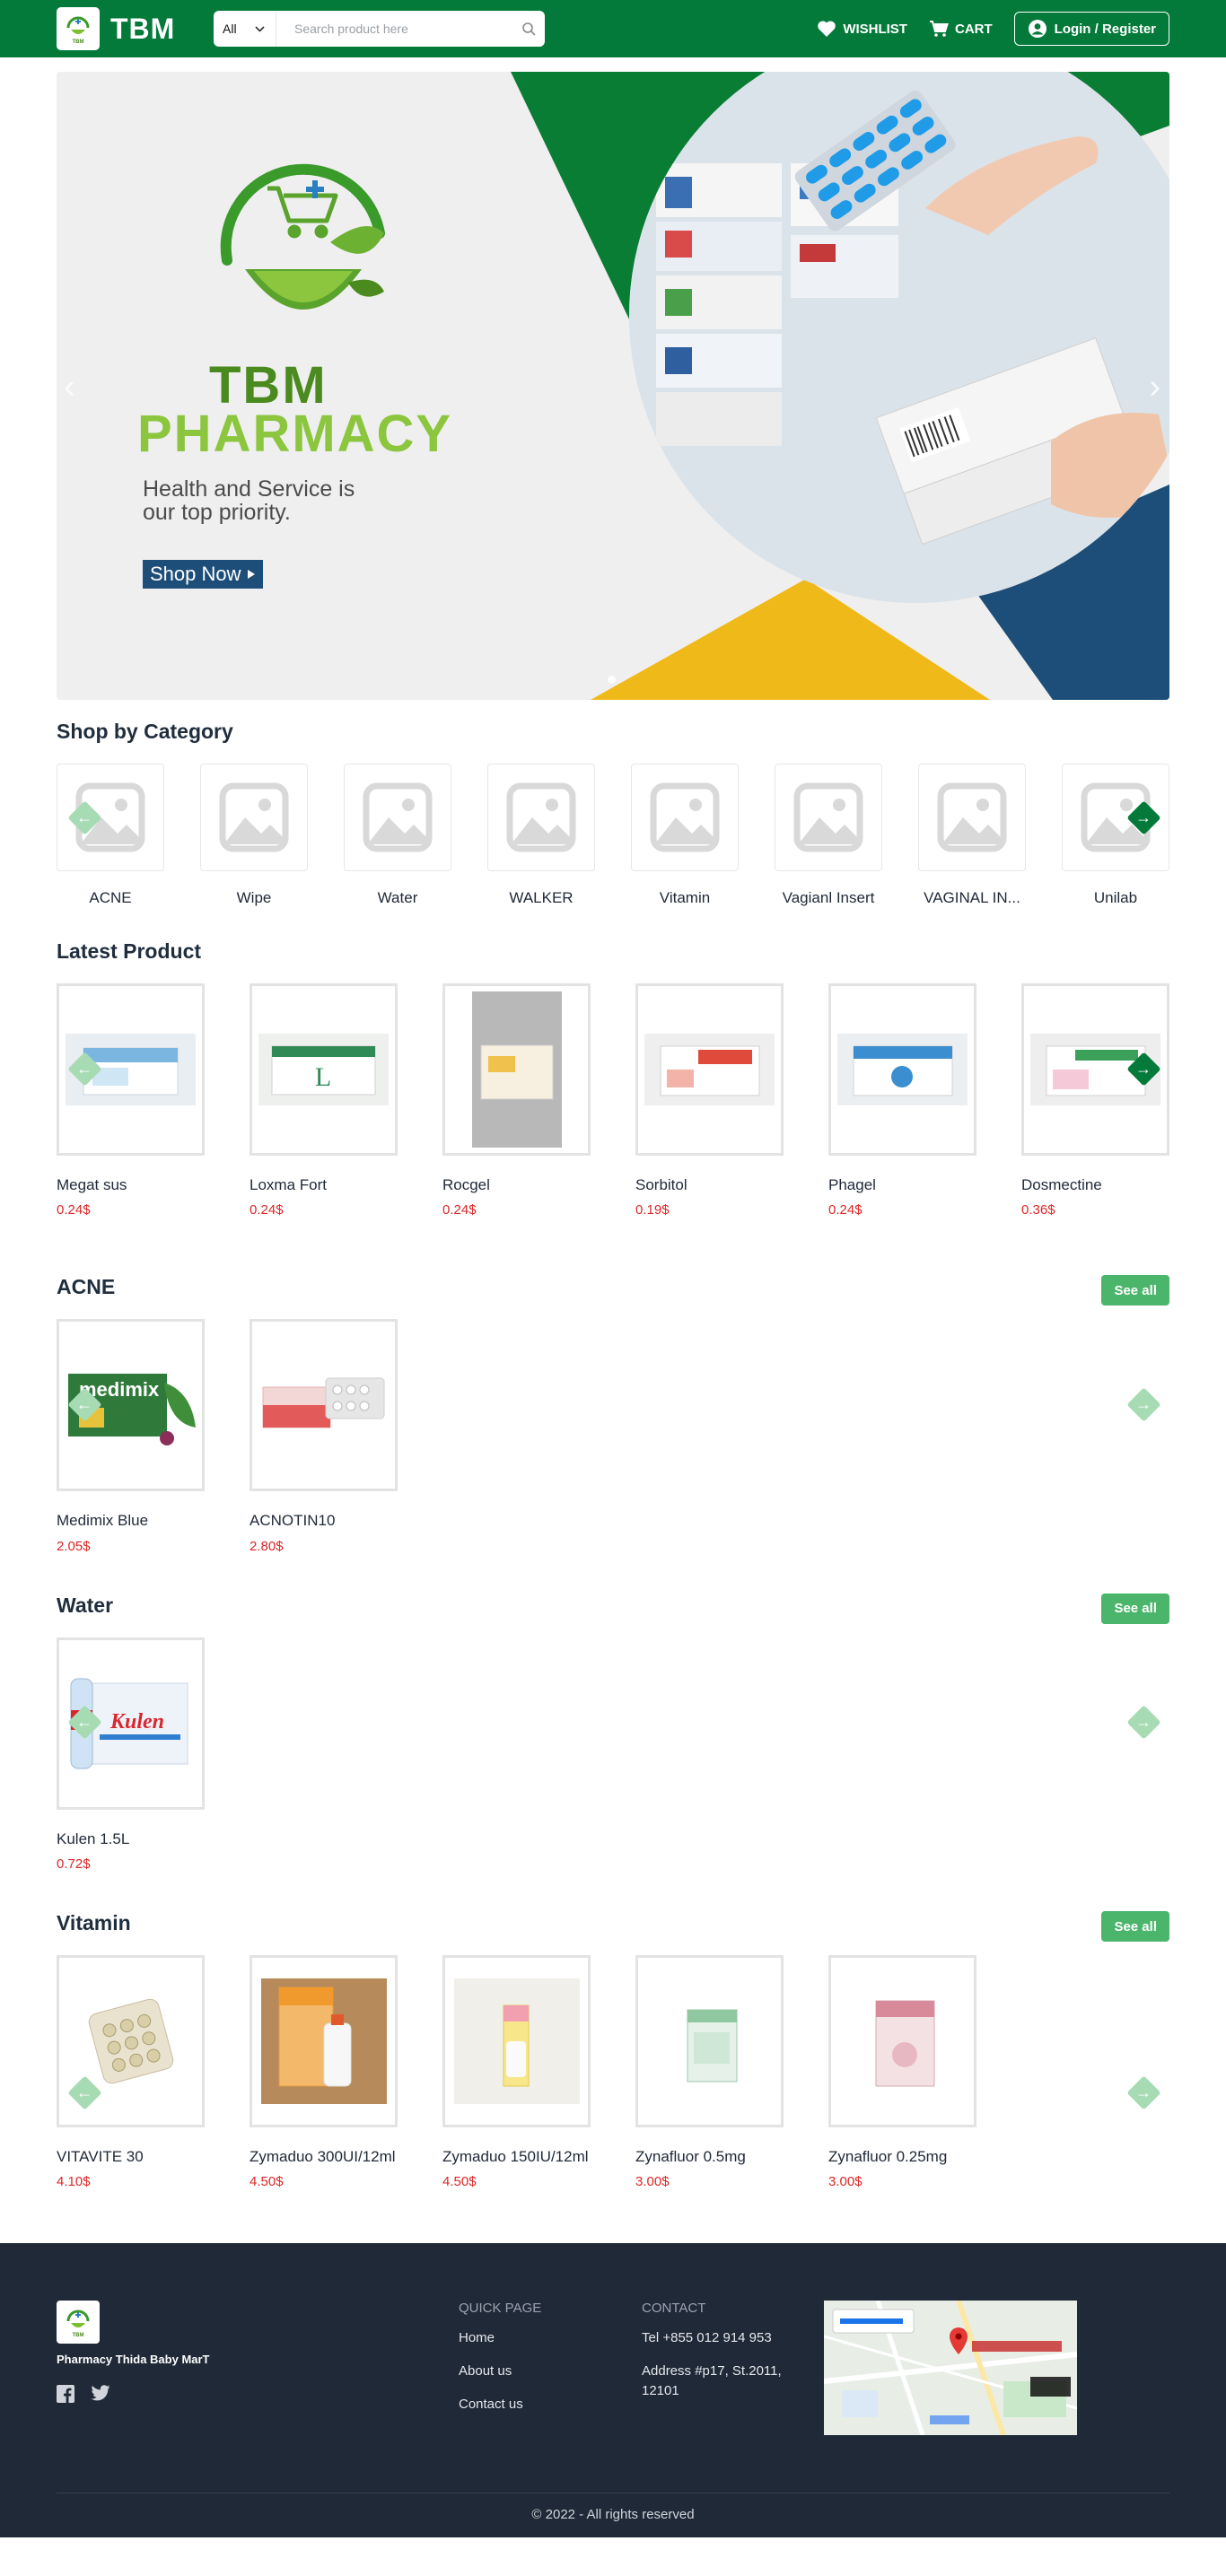  I want to click on product-price: 3.00$, so click(846, 2182).